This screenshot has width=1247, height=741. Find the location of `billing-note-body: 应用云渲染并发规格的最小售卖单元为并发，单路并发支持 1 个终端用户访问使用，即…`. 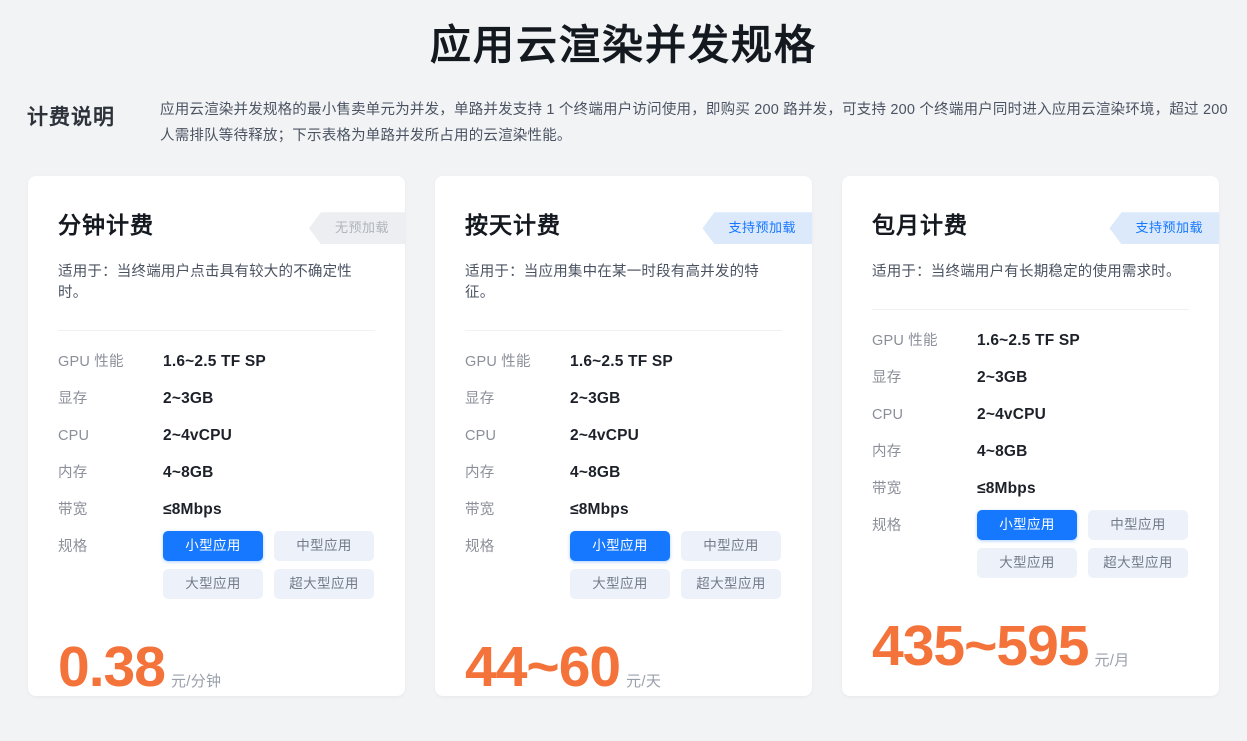

billing-note-body: 应用云渲染并发规格的最小售卖单元为并发，单路并发支持 1 个终端用户访问使用，即… is located at coordinates (694, 123).